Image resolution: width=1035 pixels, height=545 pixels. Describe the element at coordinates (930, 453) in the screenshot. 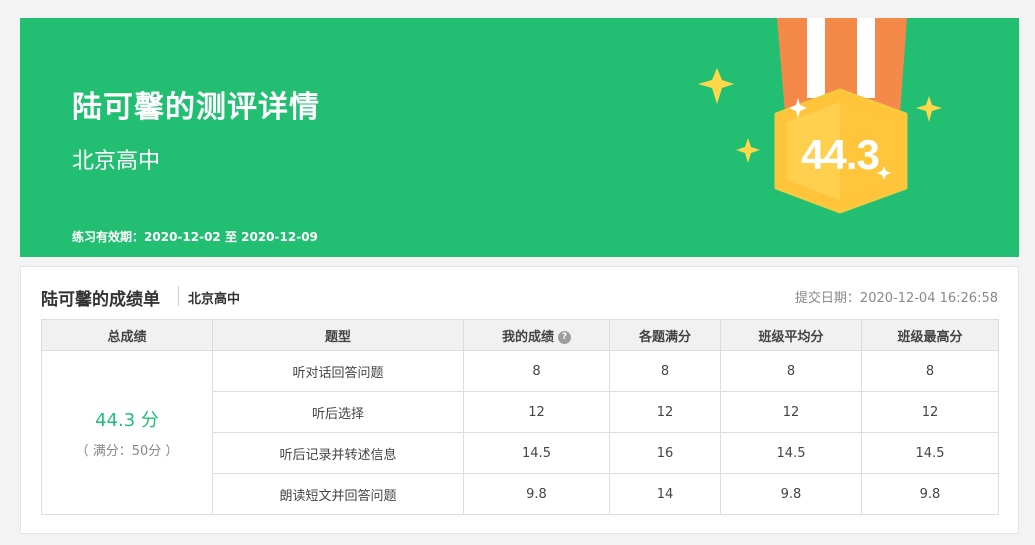

I see `class-max-cell: 14.5` at that location.